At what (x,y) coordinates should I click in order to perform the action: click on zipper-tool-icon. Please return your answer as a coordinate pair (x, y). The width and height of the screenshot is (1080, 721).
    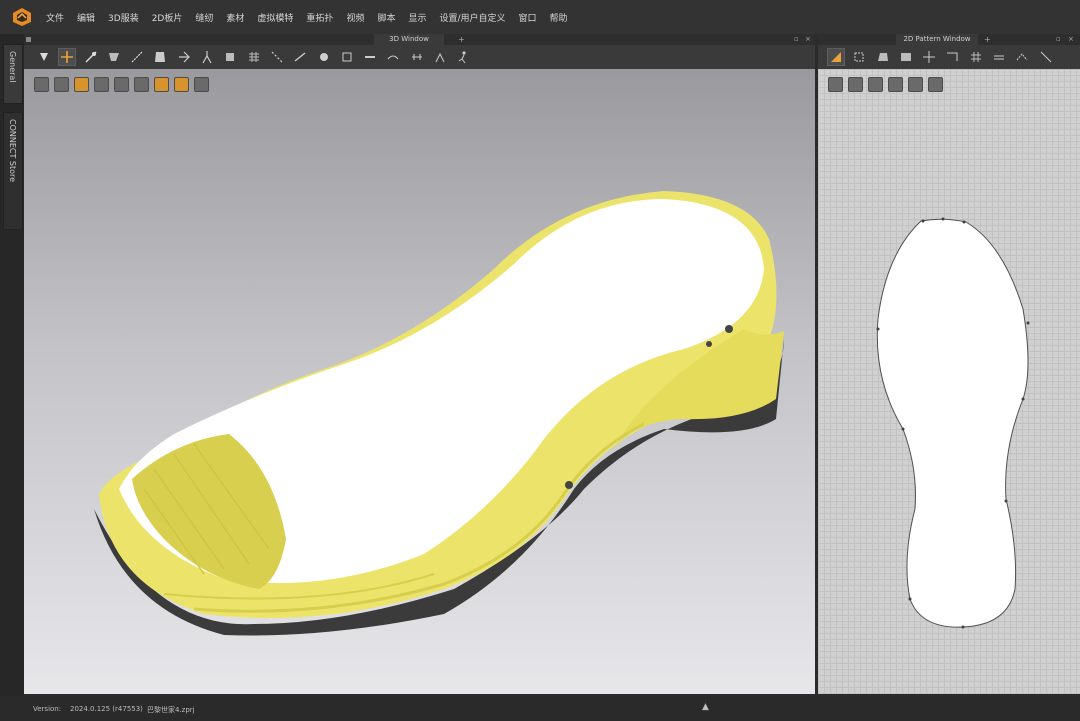
    Looking at the image, I should click on (230, 57).